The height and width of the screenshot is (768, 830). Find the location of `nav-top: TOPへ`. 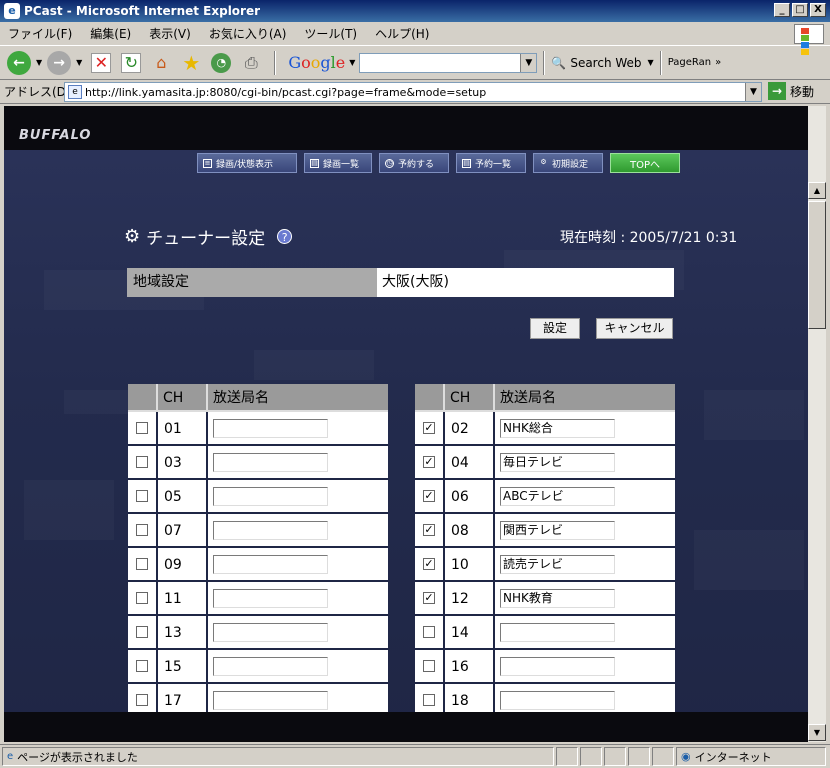

nav-top: TOPへ is located at coordinates (645, 163).